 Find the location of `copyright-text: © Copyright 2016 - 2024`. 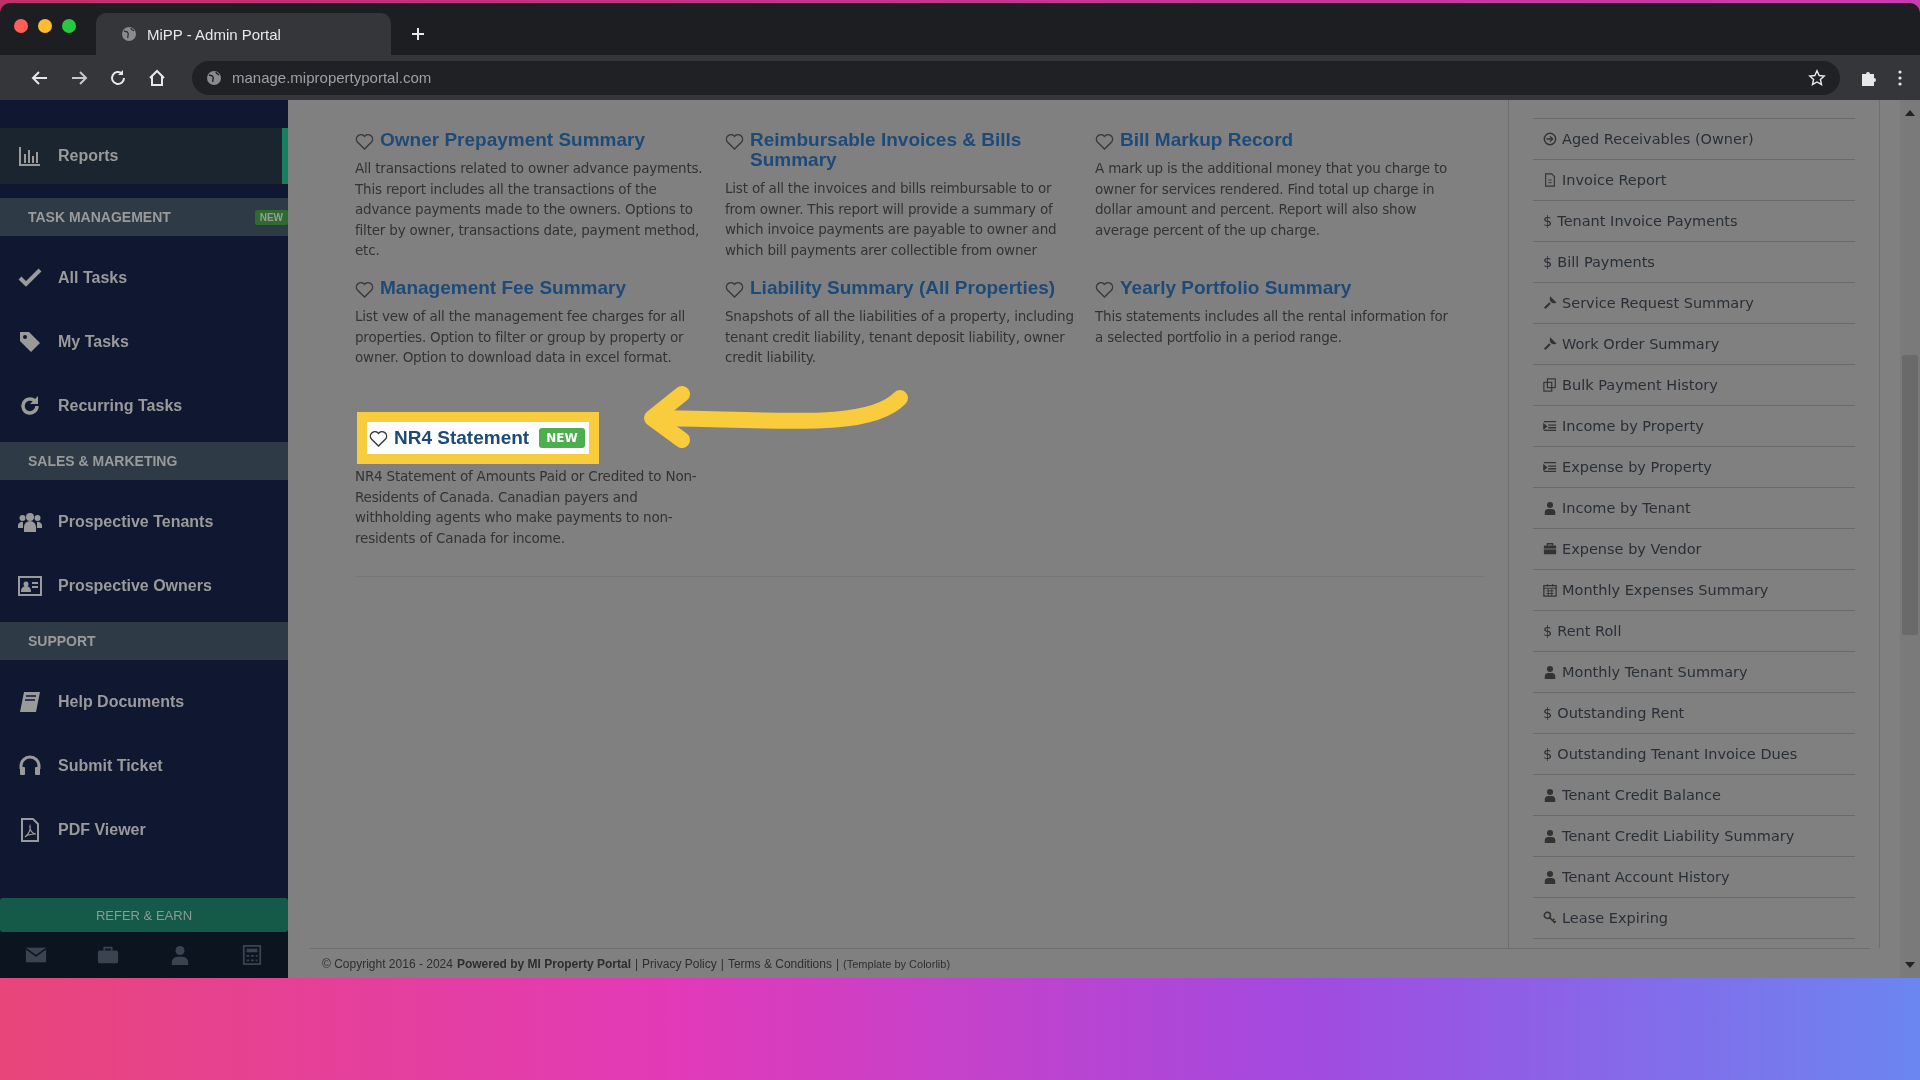

copyright-text: © Copyright 2016 - 2024 is located at coordinates (387, 963).